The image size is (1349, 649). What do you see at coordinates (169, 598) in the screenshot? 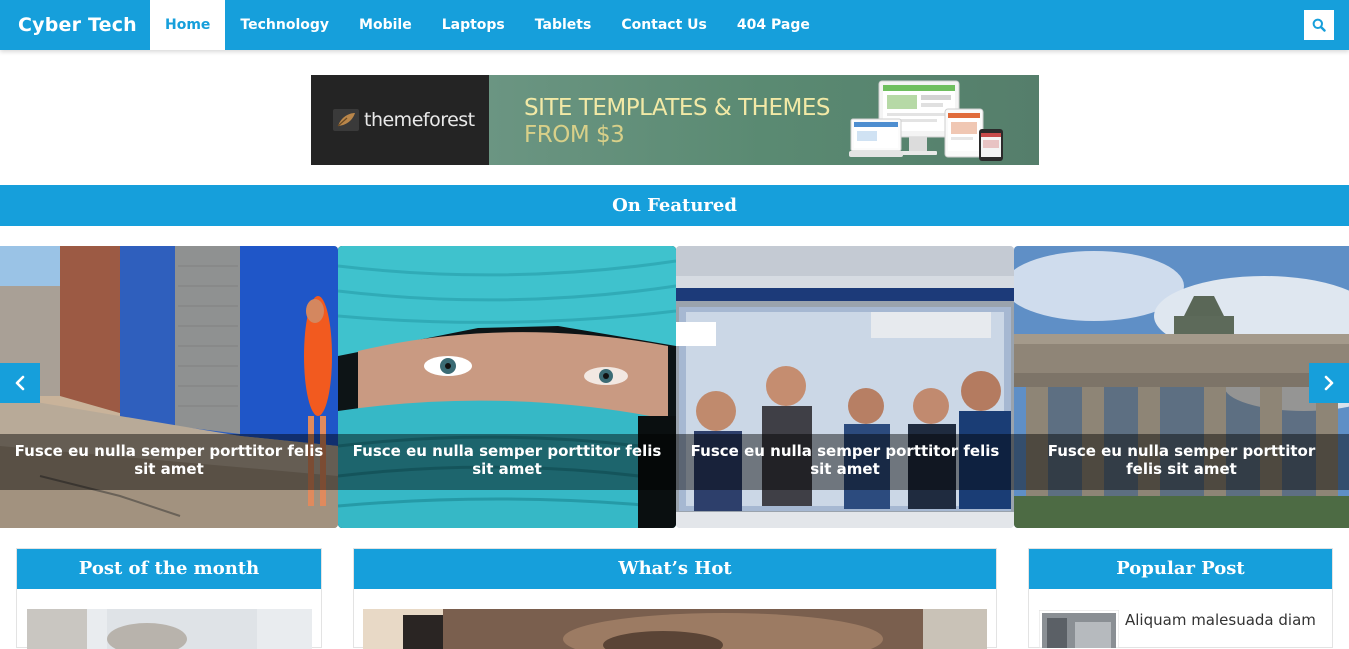
I see `widget-post-of-month: Post of the month` at bounding box center [169, 598].